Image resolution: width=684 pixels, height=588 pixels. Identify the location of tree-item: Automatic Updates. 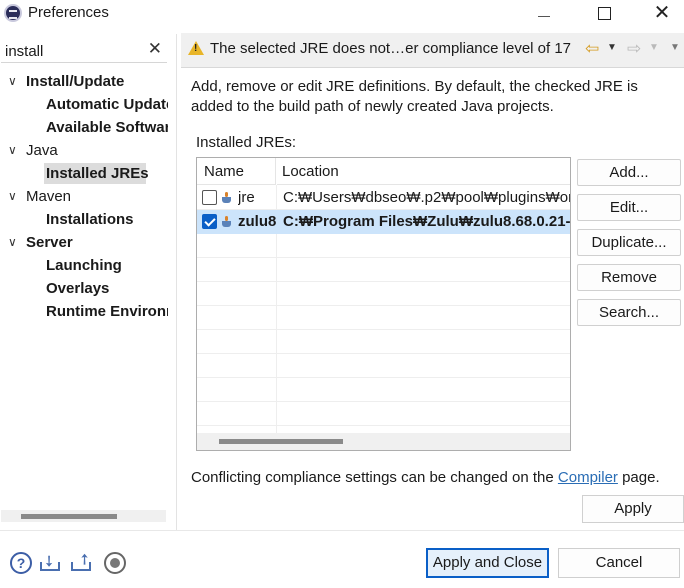
(84, 104).